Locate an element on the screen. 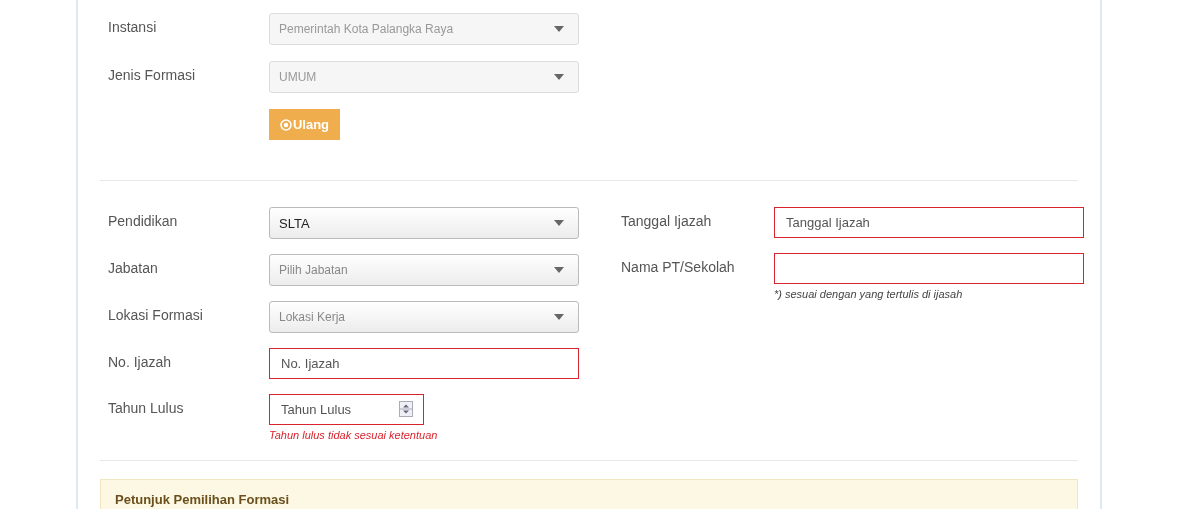 This screenshot has width=1200, height=509. reset-button: Ulang is located at coordinates (304, 124).